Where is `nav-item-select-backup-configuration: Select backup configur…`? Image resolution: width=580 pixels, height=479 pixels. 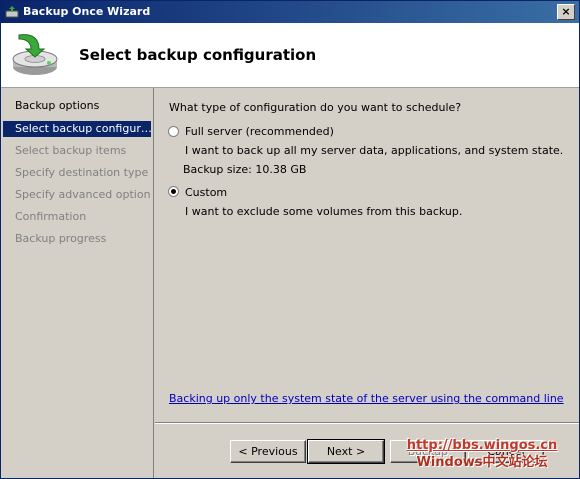
nav-item-select-backup-configuration: Select backup configur… is located at coordinates (77, 129).